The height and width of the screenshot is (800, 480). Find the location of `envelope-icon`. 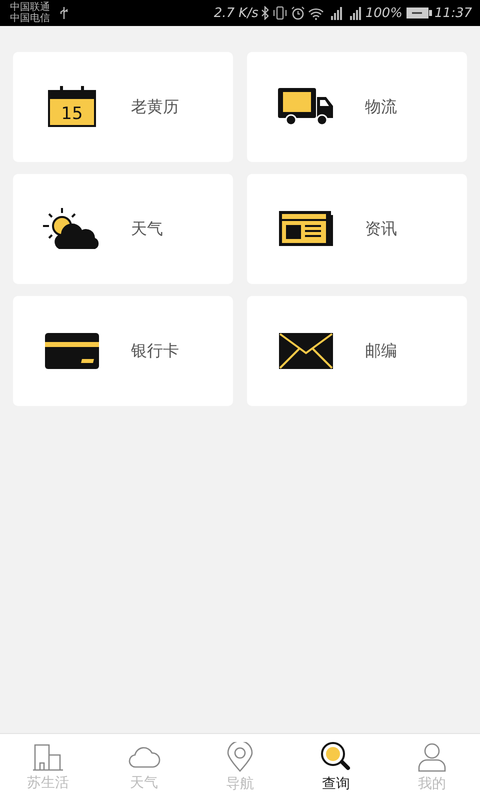

envelope-icon is located at coordinates (306, 351).